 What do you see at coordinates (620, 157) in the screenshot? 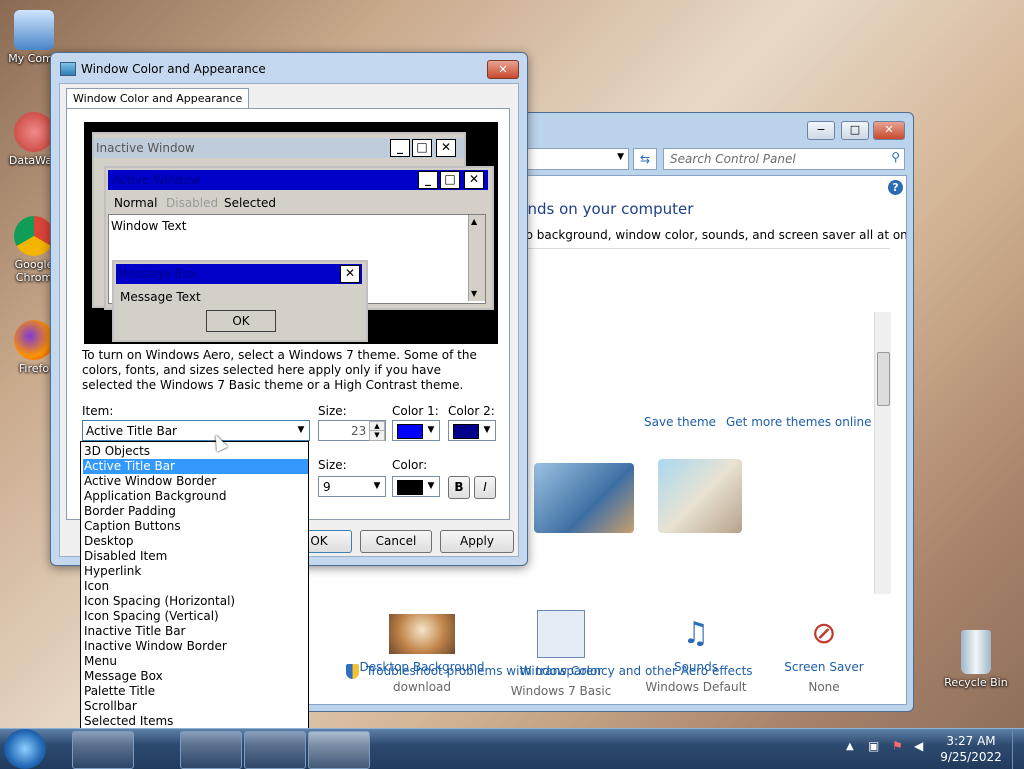
I see `address-dropdown-arrow: ▼` at bounding box center [620, 157].